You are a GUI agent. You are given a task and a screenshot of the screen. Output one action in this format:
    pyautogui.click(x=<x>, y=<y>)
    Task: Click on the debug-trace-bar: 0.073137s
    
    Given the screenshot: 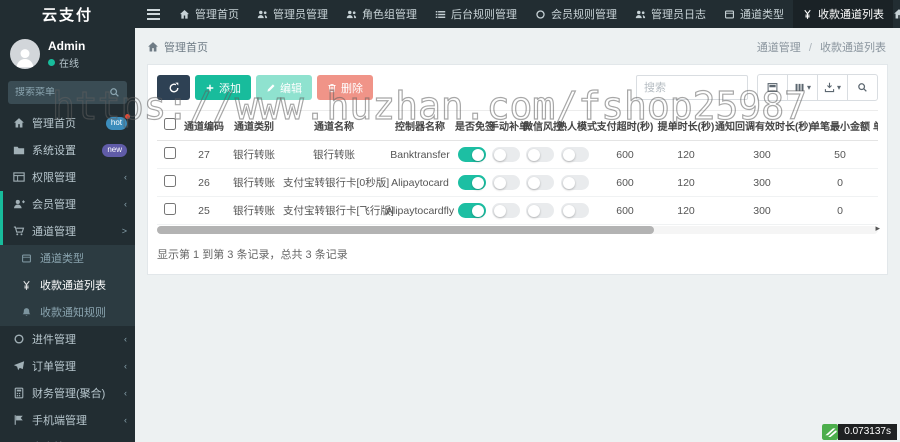 What is the action you would take?
    pyautogui.click(x=859, y=432)
    